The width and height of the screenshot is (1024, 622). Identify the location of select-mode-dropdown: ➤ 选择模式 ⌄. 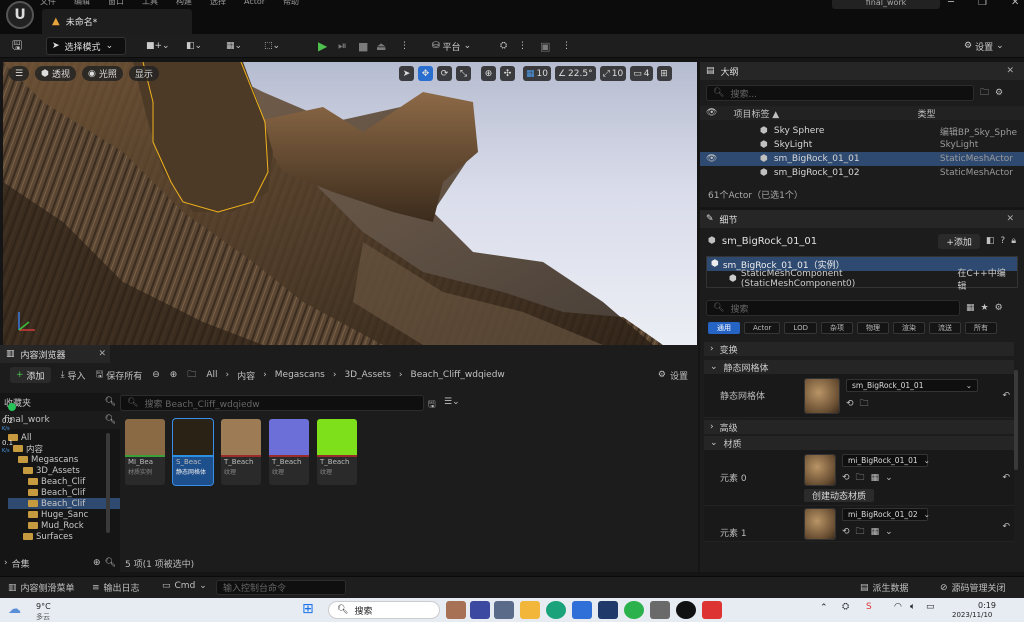
(86, 46).